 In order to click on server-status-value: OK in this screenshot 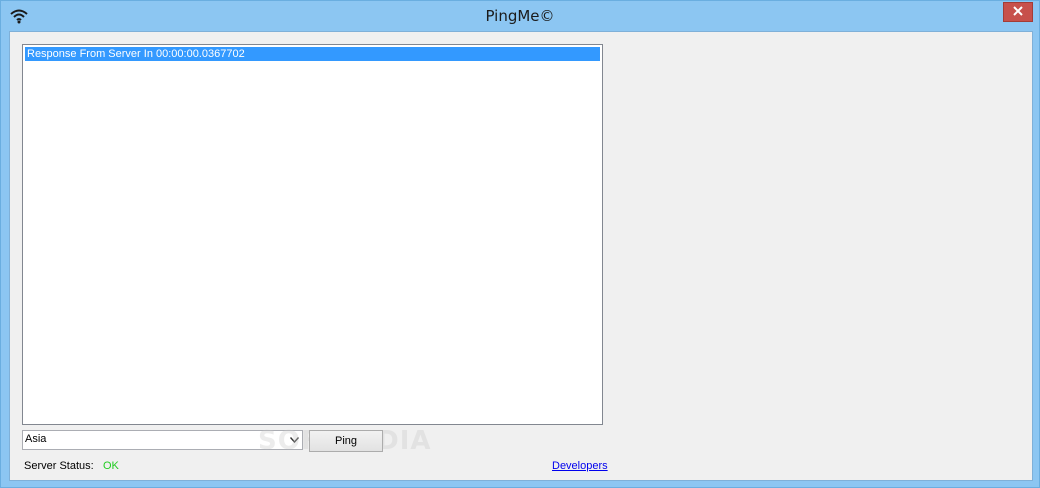, I will do `click(111, 466)`.